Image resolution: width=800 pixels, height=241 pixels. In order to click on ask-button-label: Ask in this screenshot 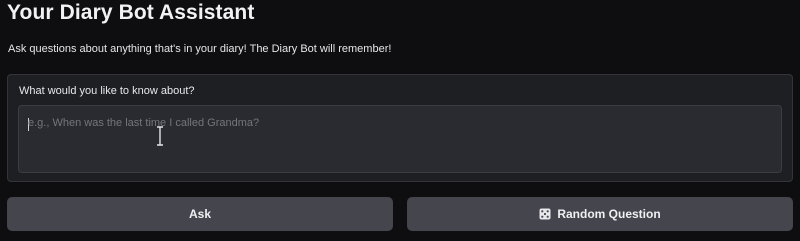, I will do `click(199, 214)`.